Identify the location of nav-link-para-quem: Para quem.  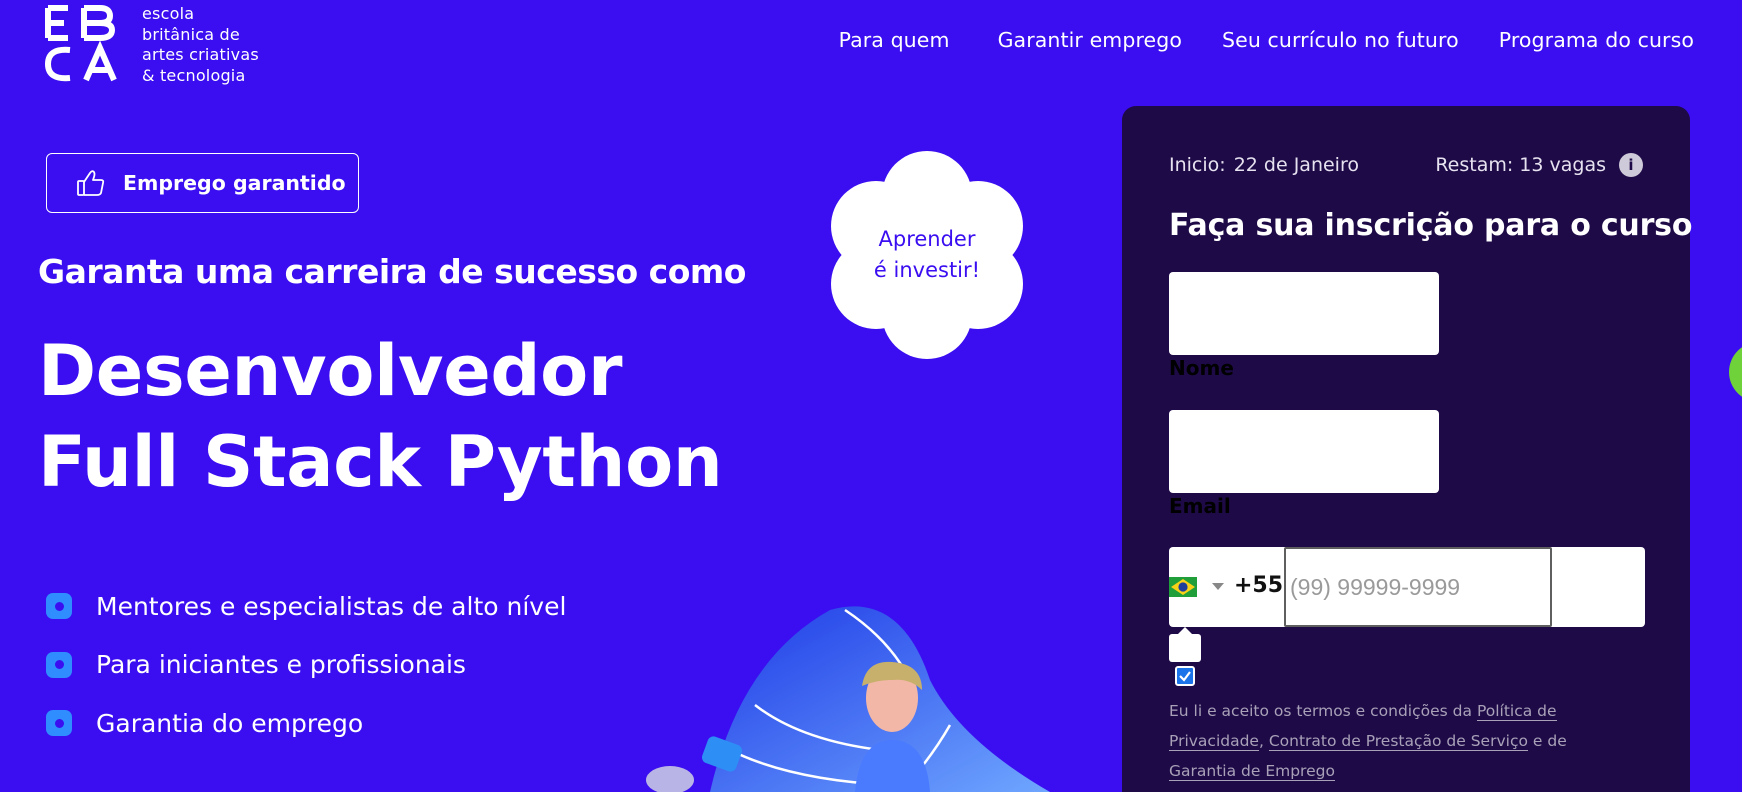
(894, 40).